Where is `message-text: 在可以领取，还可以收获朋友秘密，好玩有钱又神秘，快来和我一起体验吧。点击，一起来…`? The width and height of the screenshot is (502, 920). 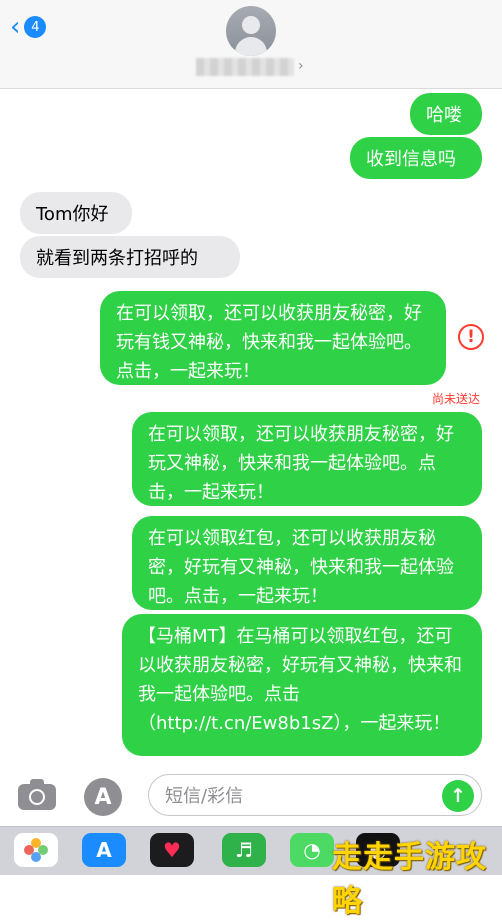 message-text: 在可以领取，还可以收获朋友秘密，好玩有钱又神秘，快来和我一起体验吧。点击，一起来… is located at coordinates (269, 342).